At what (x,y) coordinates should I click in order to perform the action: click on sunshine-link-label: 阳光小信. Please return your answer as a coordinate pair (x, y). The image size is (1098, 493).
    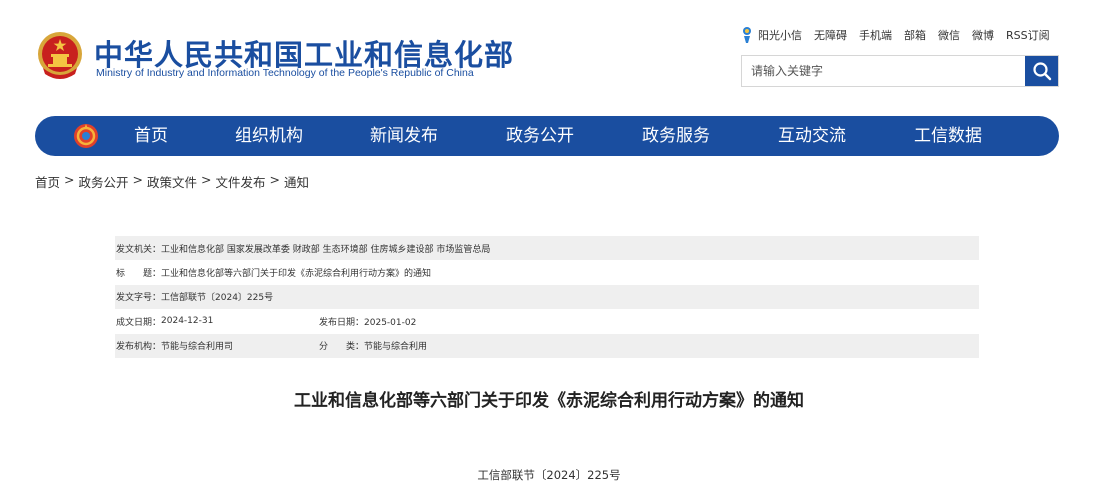
    Looking at the image, I should click on (780, 35).